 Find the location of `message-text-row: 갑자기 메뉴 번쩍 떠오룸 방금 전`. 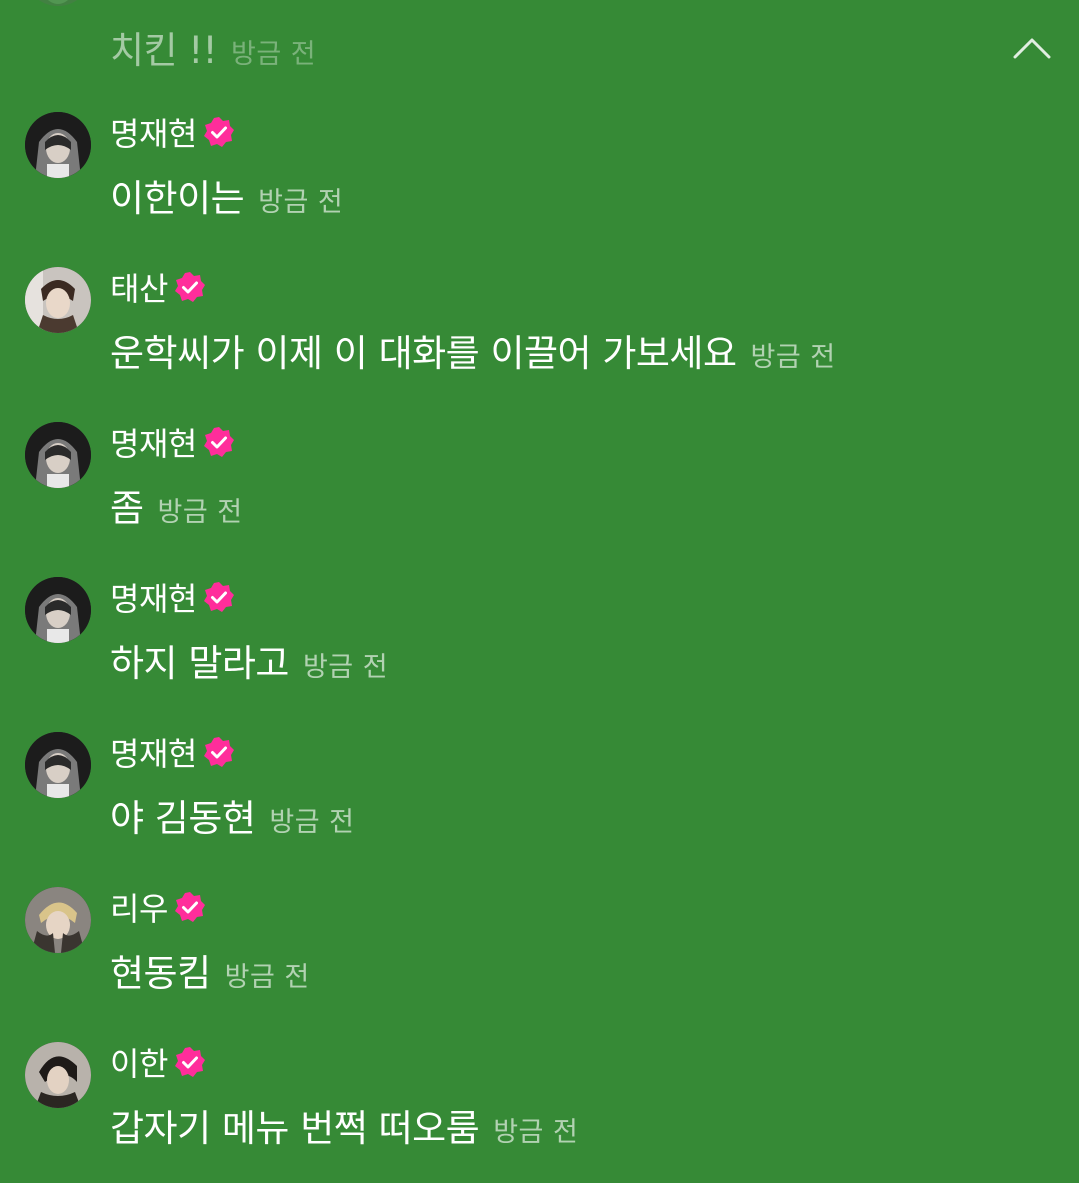

message-text-row: 갑자기 메뉴 번쩍 떠오룸 방금 전 is located at coordinates (344, 1124).